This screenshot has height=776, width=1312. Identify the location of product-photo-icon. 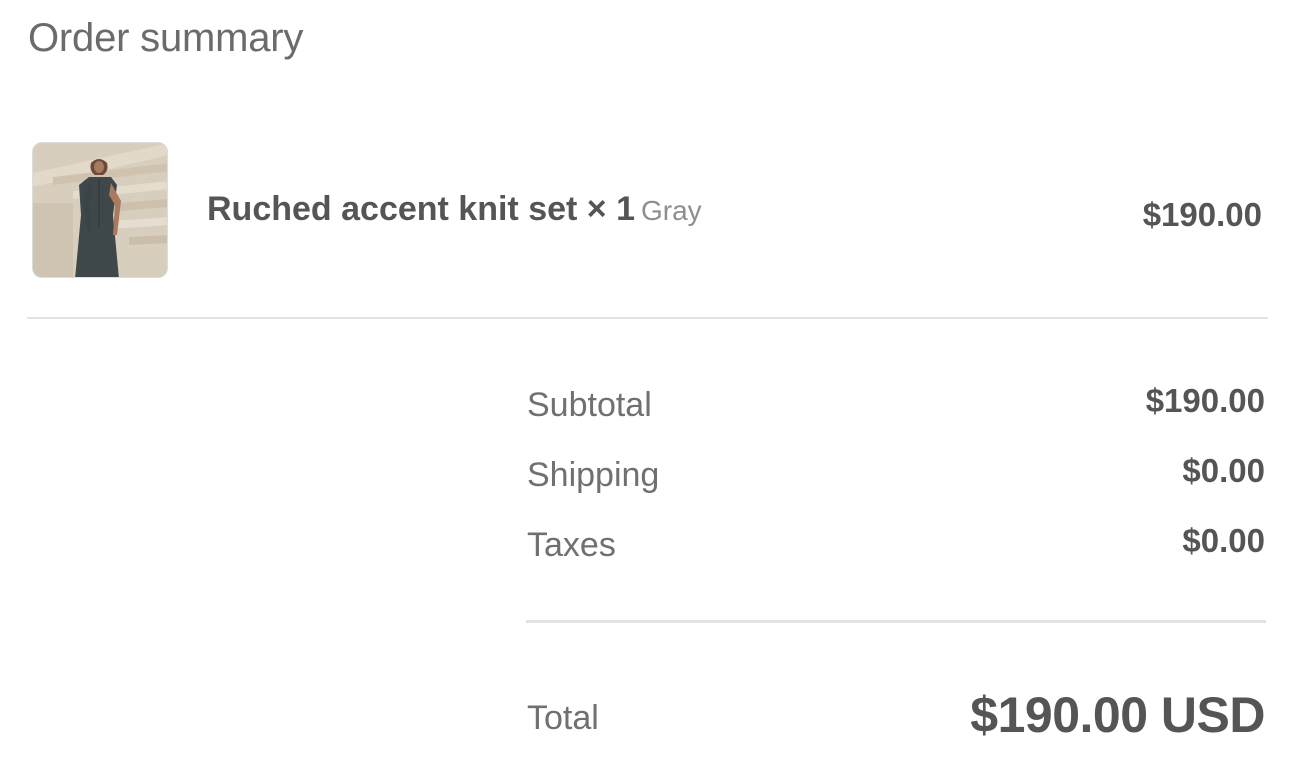
(100, 210).